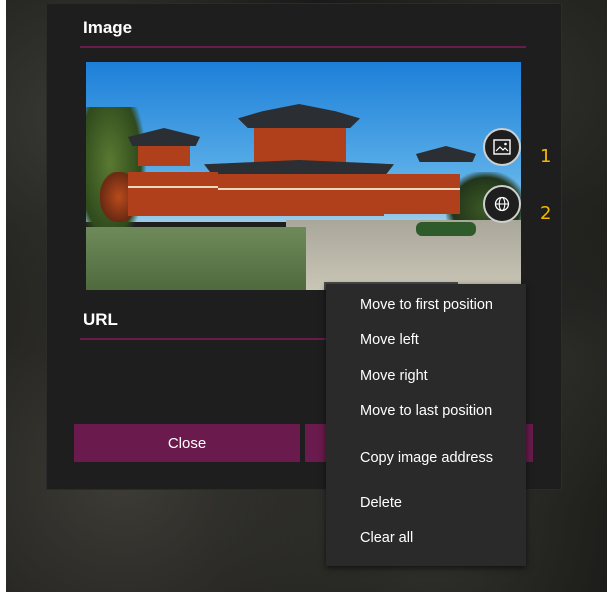  I want to click on image-section-divider, so click(303, 47).